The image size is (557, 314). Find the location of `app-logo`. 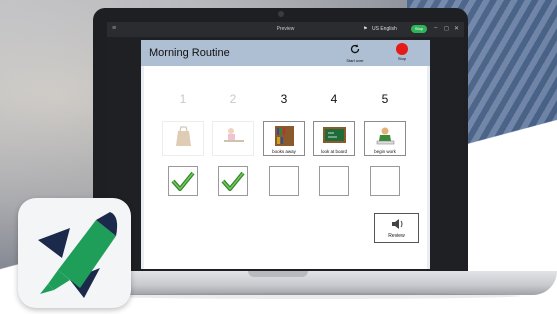

app-logo is located at coordinates (74, 253).